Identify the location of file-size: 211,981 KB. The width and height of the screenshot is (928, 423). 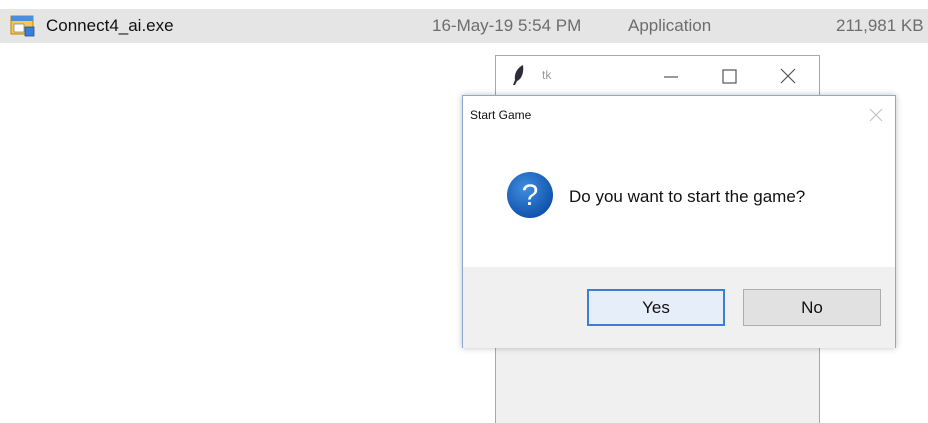
(880, 25).